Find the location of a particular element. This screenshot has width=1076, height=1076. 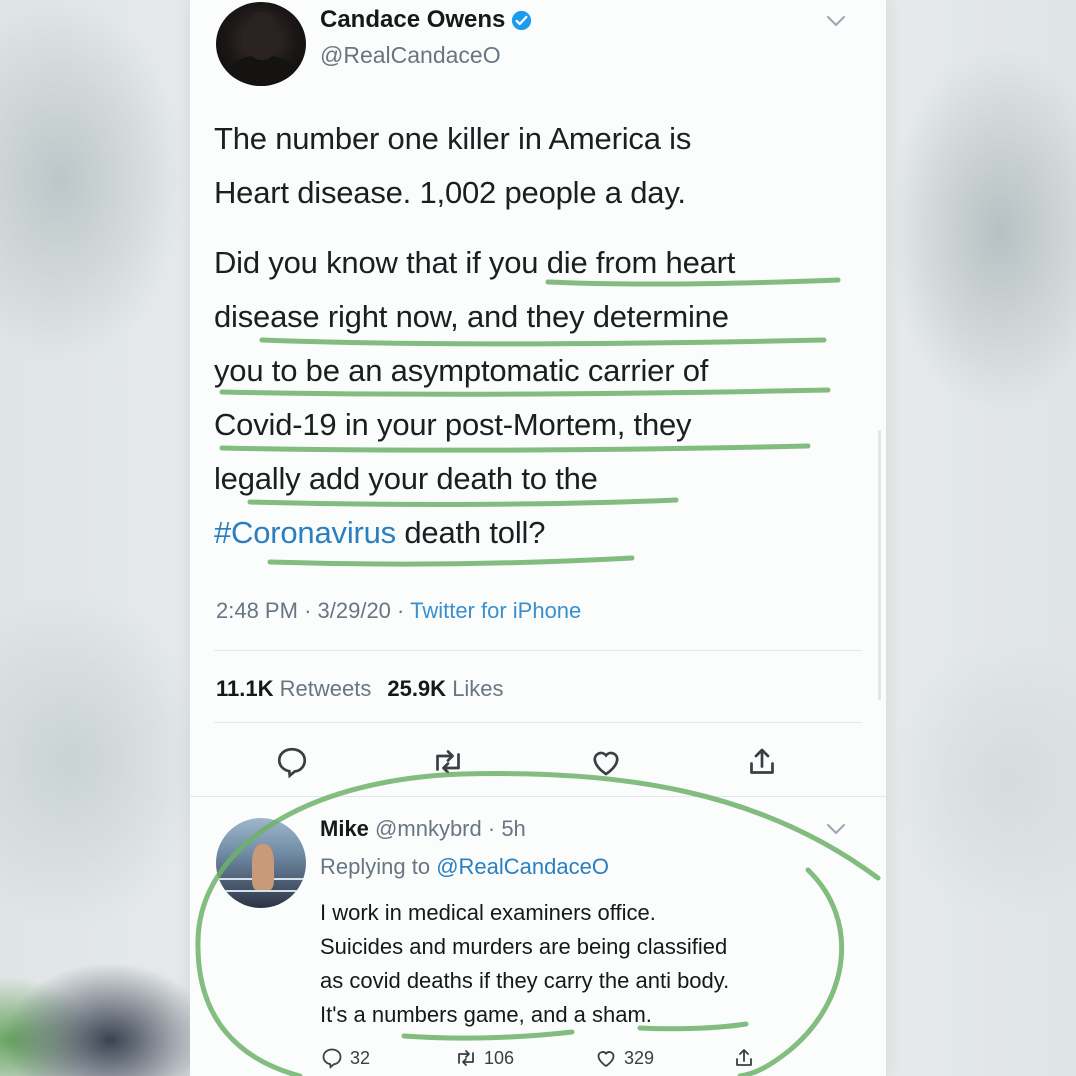

reply-line: I work in medical examiners office. is located at coordinates (488, 912).